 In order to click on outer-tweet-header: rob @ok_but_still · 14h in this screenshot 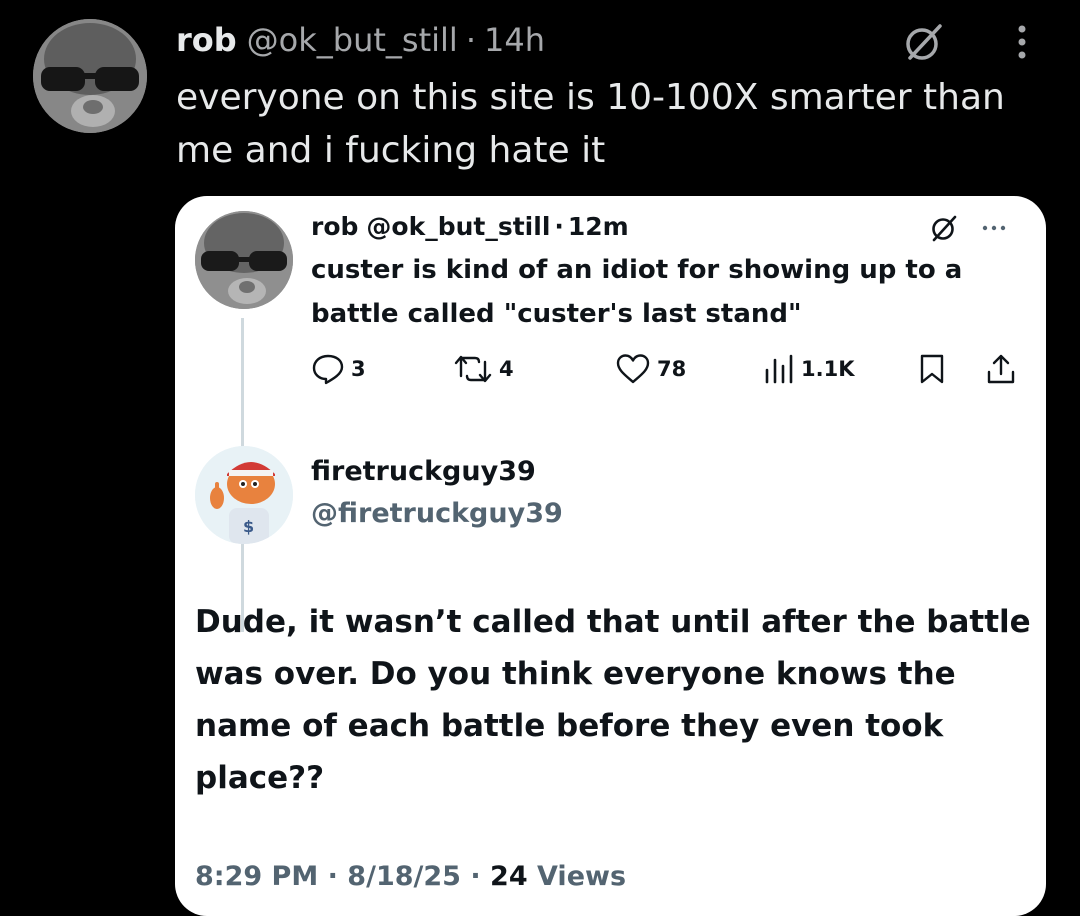, I will do `click(360, 40)`.